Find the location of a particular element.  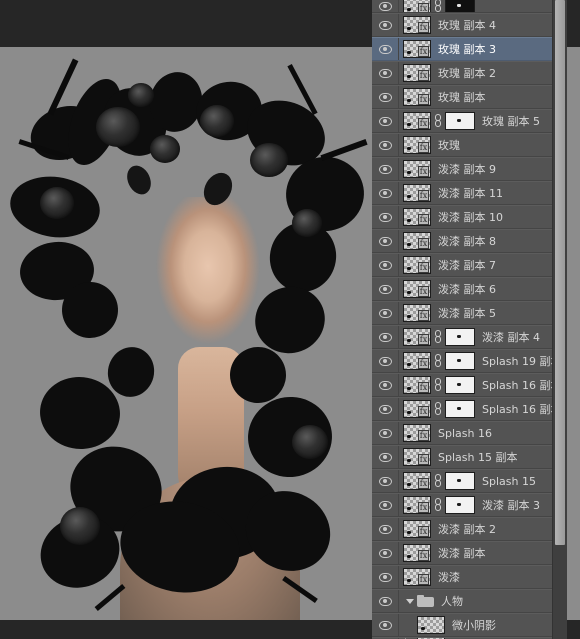

layer-row: fx 玫瑰 副本 5 is located at coordinates (468, 121).